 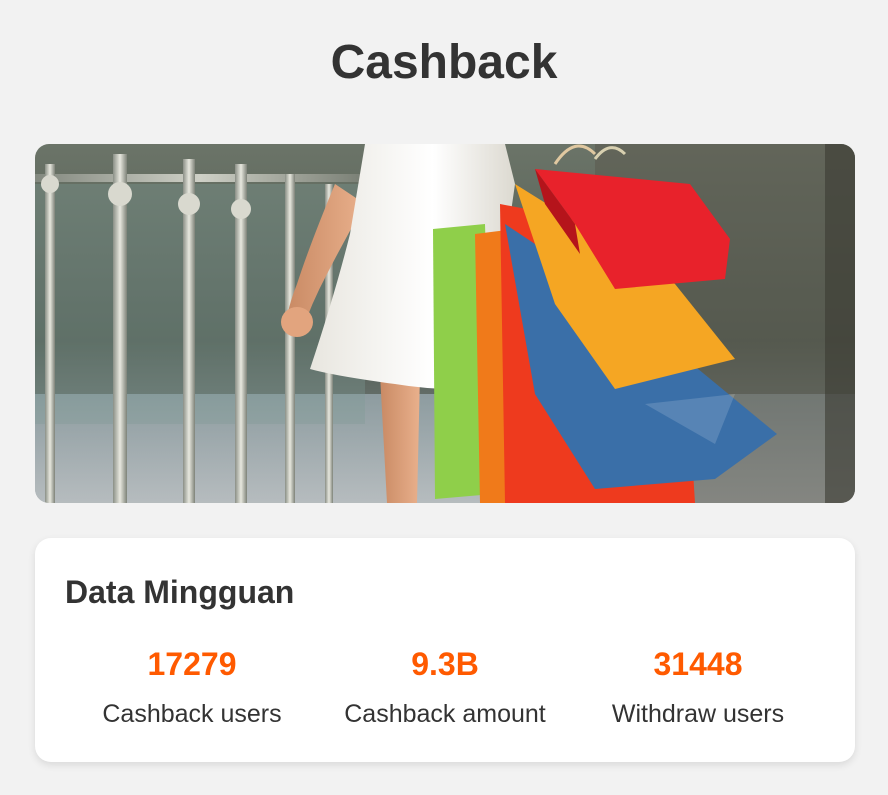 What do you see at coordinates (445, 687) in the screenshot?
I see `stat-cashback-amount: 9.3B Cashback amount` at bounding box center [445, 687].